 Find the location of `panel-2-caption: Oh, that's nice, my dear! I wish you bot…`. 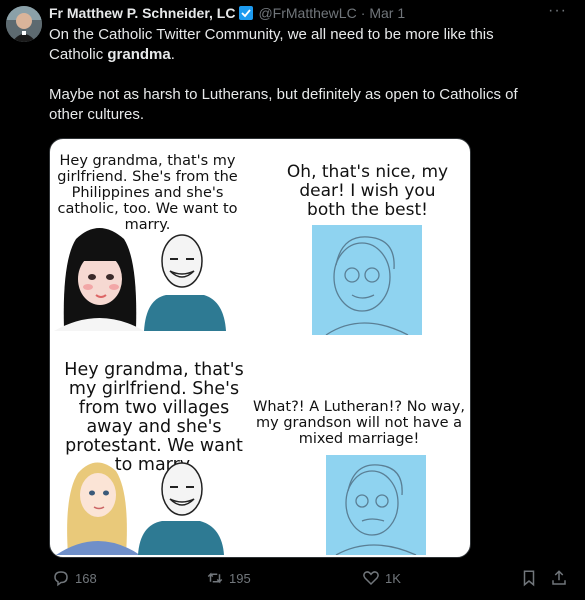

panel-2-caption: Oh, that's nice, my dear! I wish you bot… is located at coordinates (367, 191).